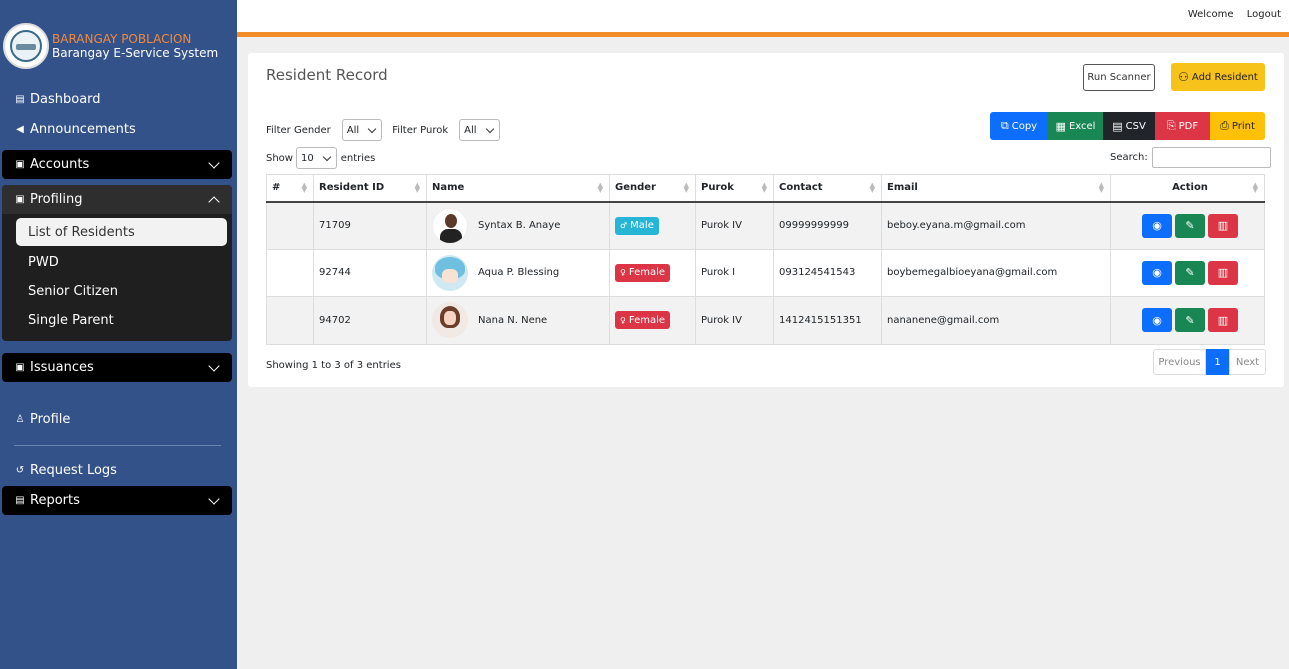 This screenshot has width=1289, height=669. I want to click on sidebar-group-reports: ▤ Reports, so click(117, 500).